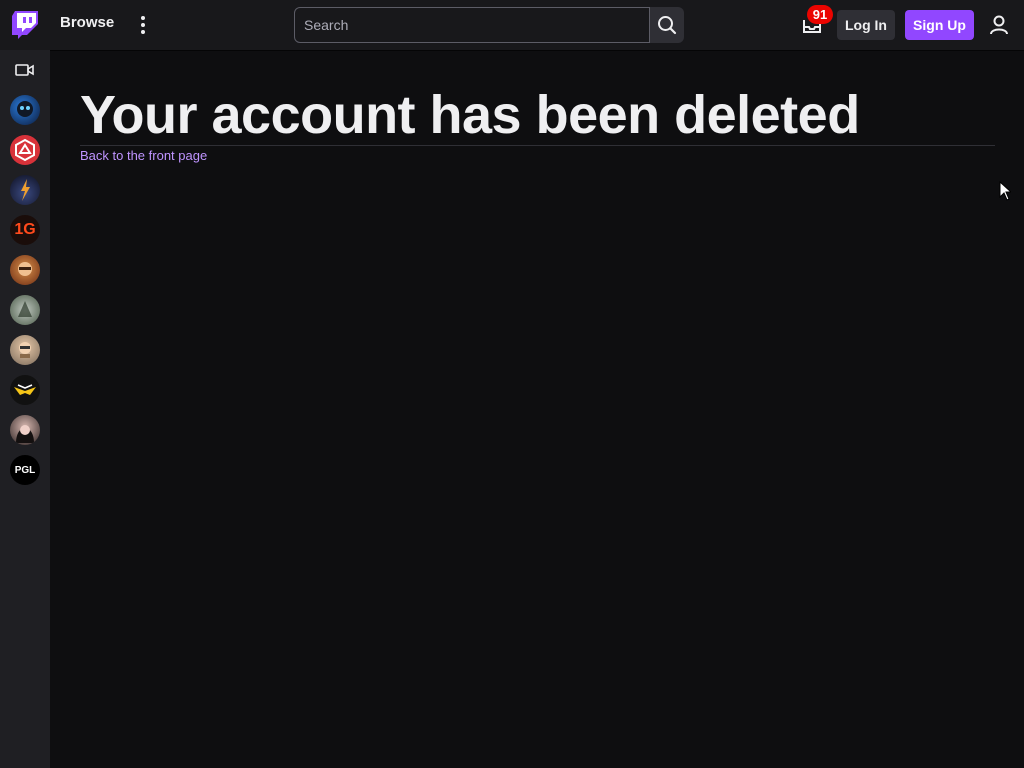 Image resolution: width=1024 pixels, height=768 pixels. I want to click on user-icon, so click(999, 25).